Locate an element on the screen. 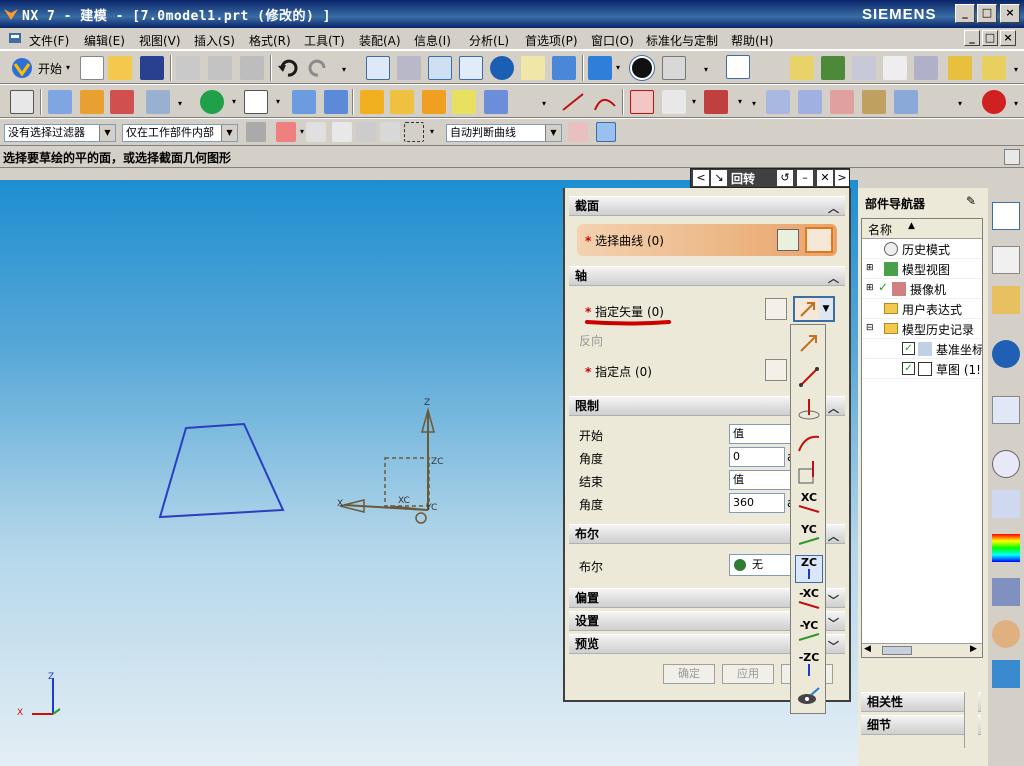  toolbar1-more3-icon: ▾ is located at coordinates (1016, 70).